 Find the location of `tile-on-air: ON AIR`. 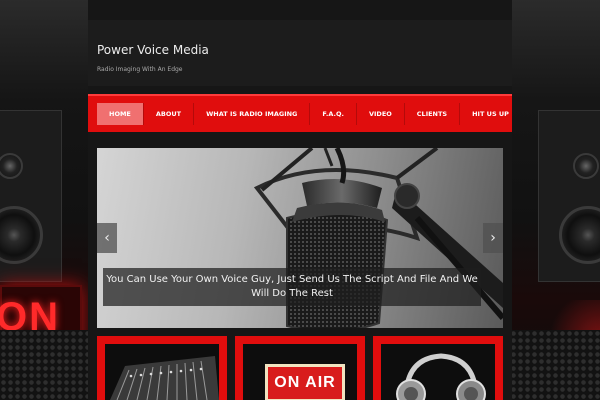

tile-on-air: ON AIR is located at coordinates (300, 368).